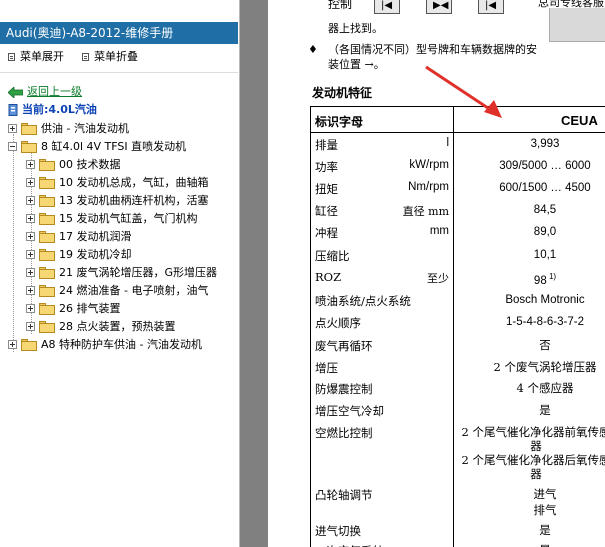  What do you see at coordinates (116, 56) in the screenshot?
I see `collapse-menu-label: 菜单折叠` at bounding box center [116, 56].